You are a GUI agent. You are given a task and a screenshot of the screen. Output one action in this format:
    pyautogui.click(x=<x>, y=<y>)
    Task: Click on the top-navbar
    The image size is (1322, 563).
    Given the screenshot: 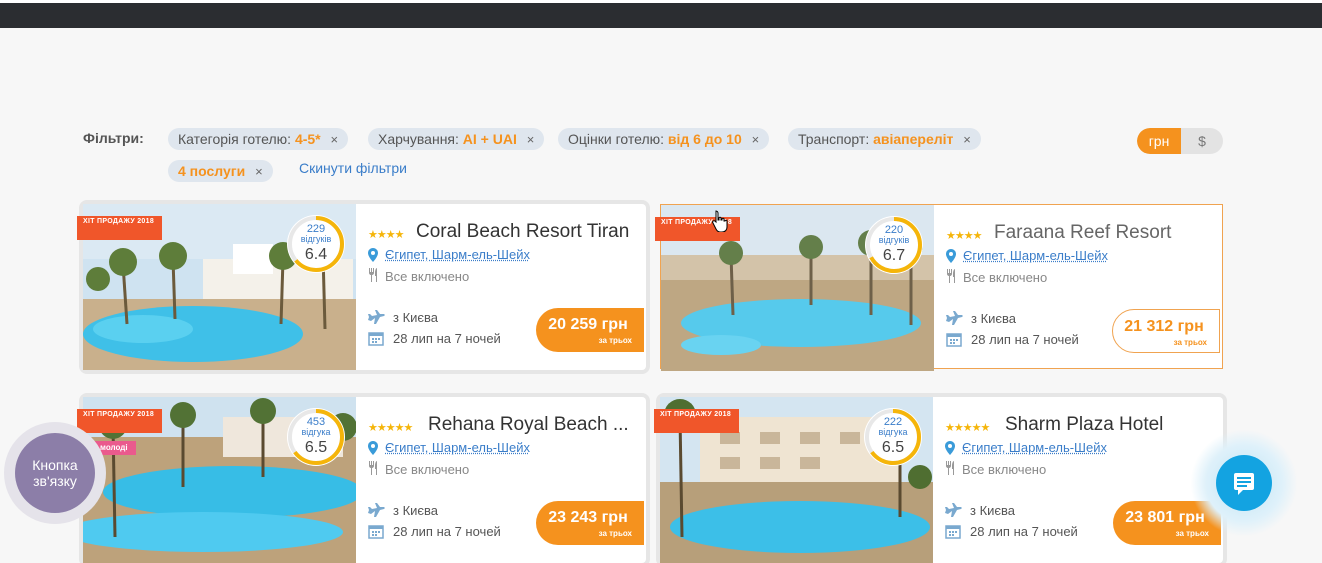 What is the action you would take?
    pyautogui.click(x=661, y=15)
    